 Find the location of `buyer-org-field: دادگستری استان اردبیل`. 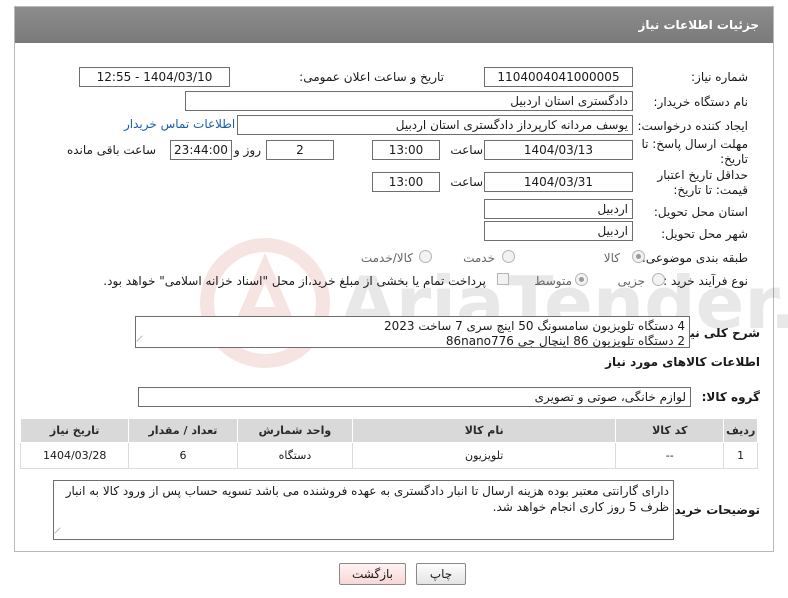

buyer-org-field: دادگستری استان اردبیل is located at coordinates (409, 101).